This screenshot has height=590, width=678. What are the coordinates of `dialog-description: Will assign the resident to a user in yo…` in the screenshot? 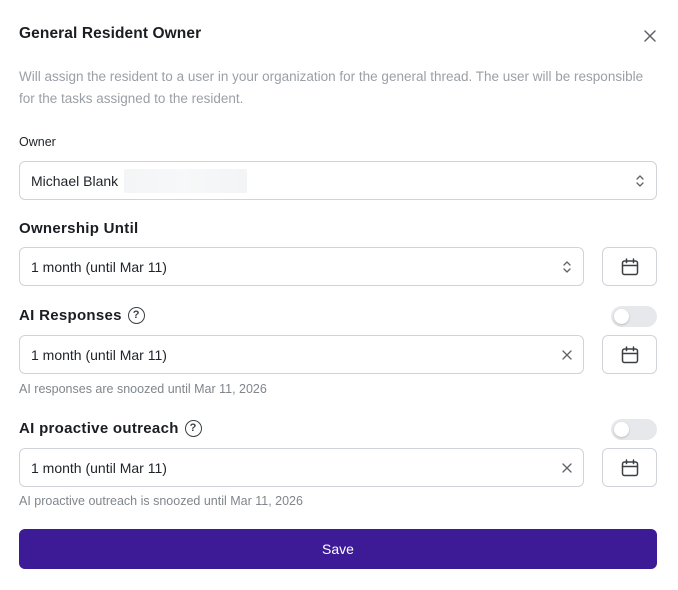 It's located at (331, 87).